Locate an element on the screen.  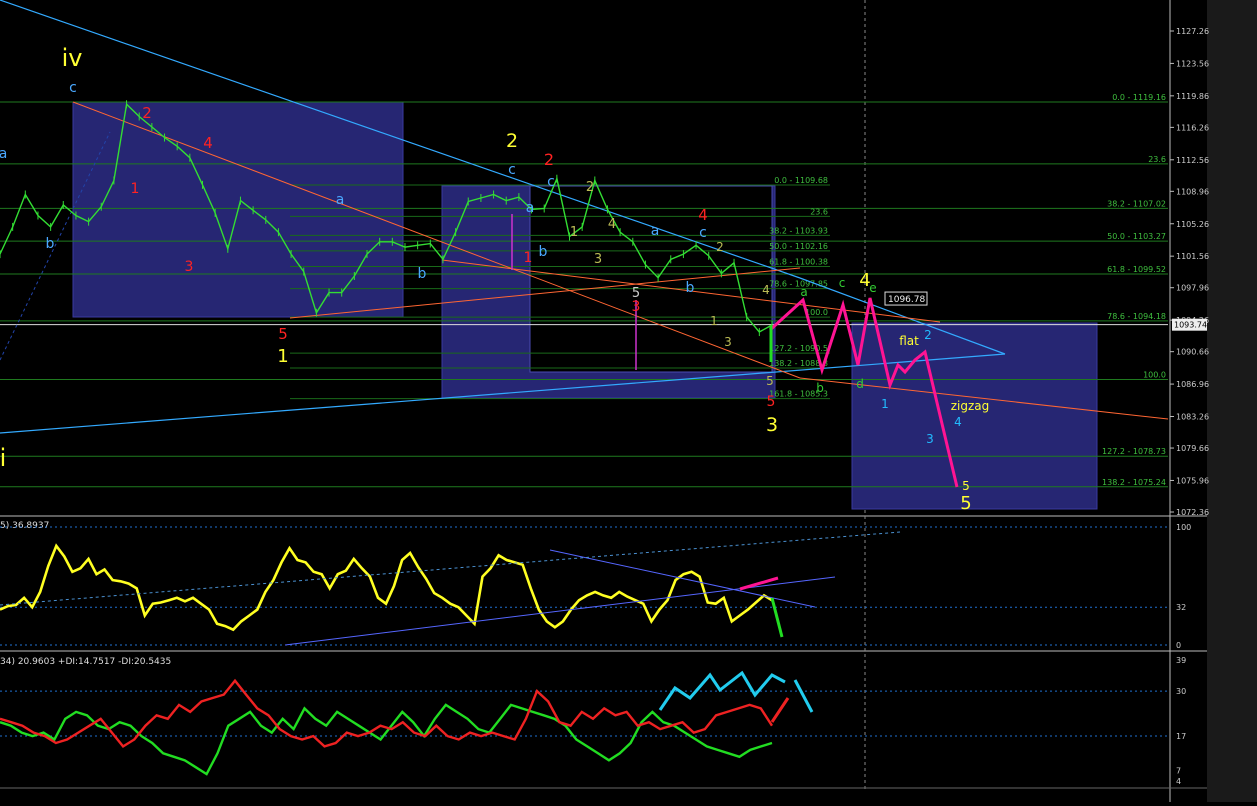
rsi-pink-arrow is located at coordinates (759, 583).